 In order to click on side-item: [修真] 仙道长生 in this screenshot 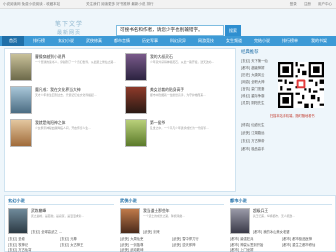, I will do `click(286, 124)`.